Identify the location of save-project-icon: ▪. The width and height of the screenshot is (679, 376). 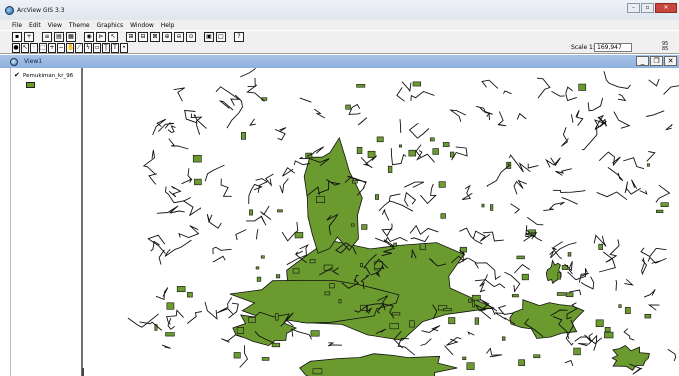
(17, 36).